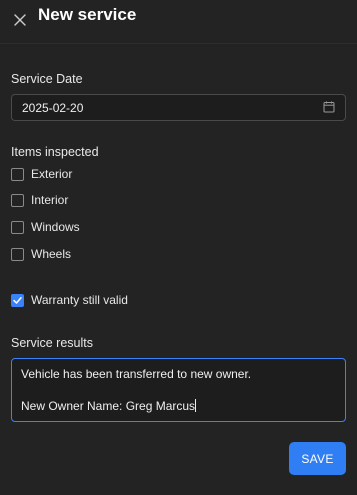 This screenshot has height=495, width=357. I want to click on text-caret, so click(196, 405).